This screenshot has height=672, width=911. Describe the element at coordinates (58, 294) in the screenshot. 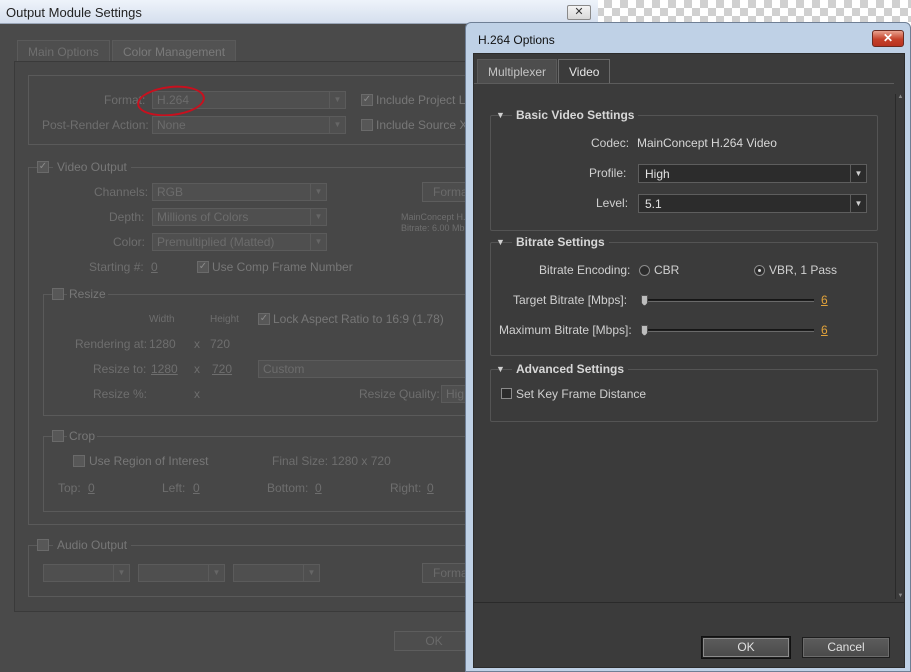

I see `resize-checkbox` at that location.